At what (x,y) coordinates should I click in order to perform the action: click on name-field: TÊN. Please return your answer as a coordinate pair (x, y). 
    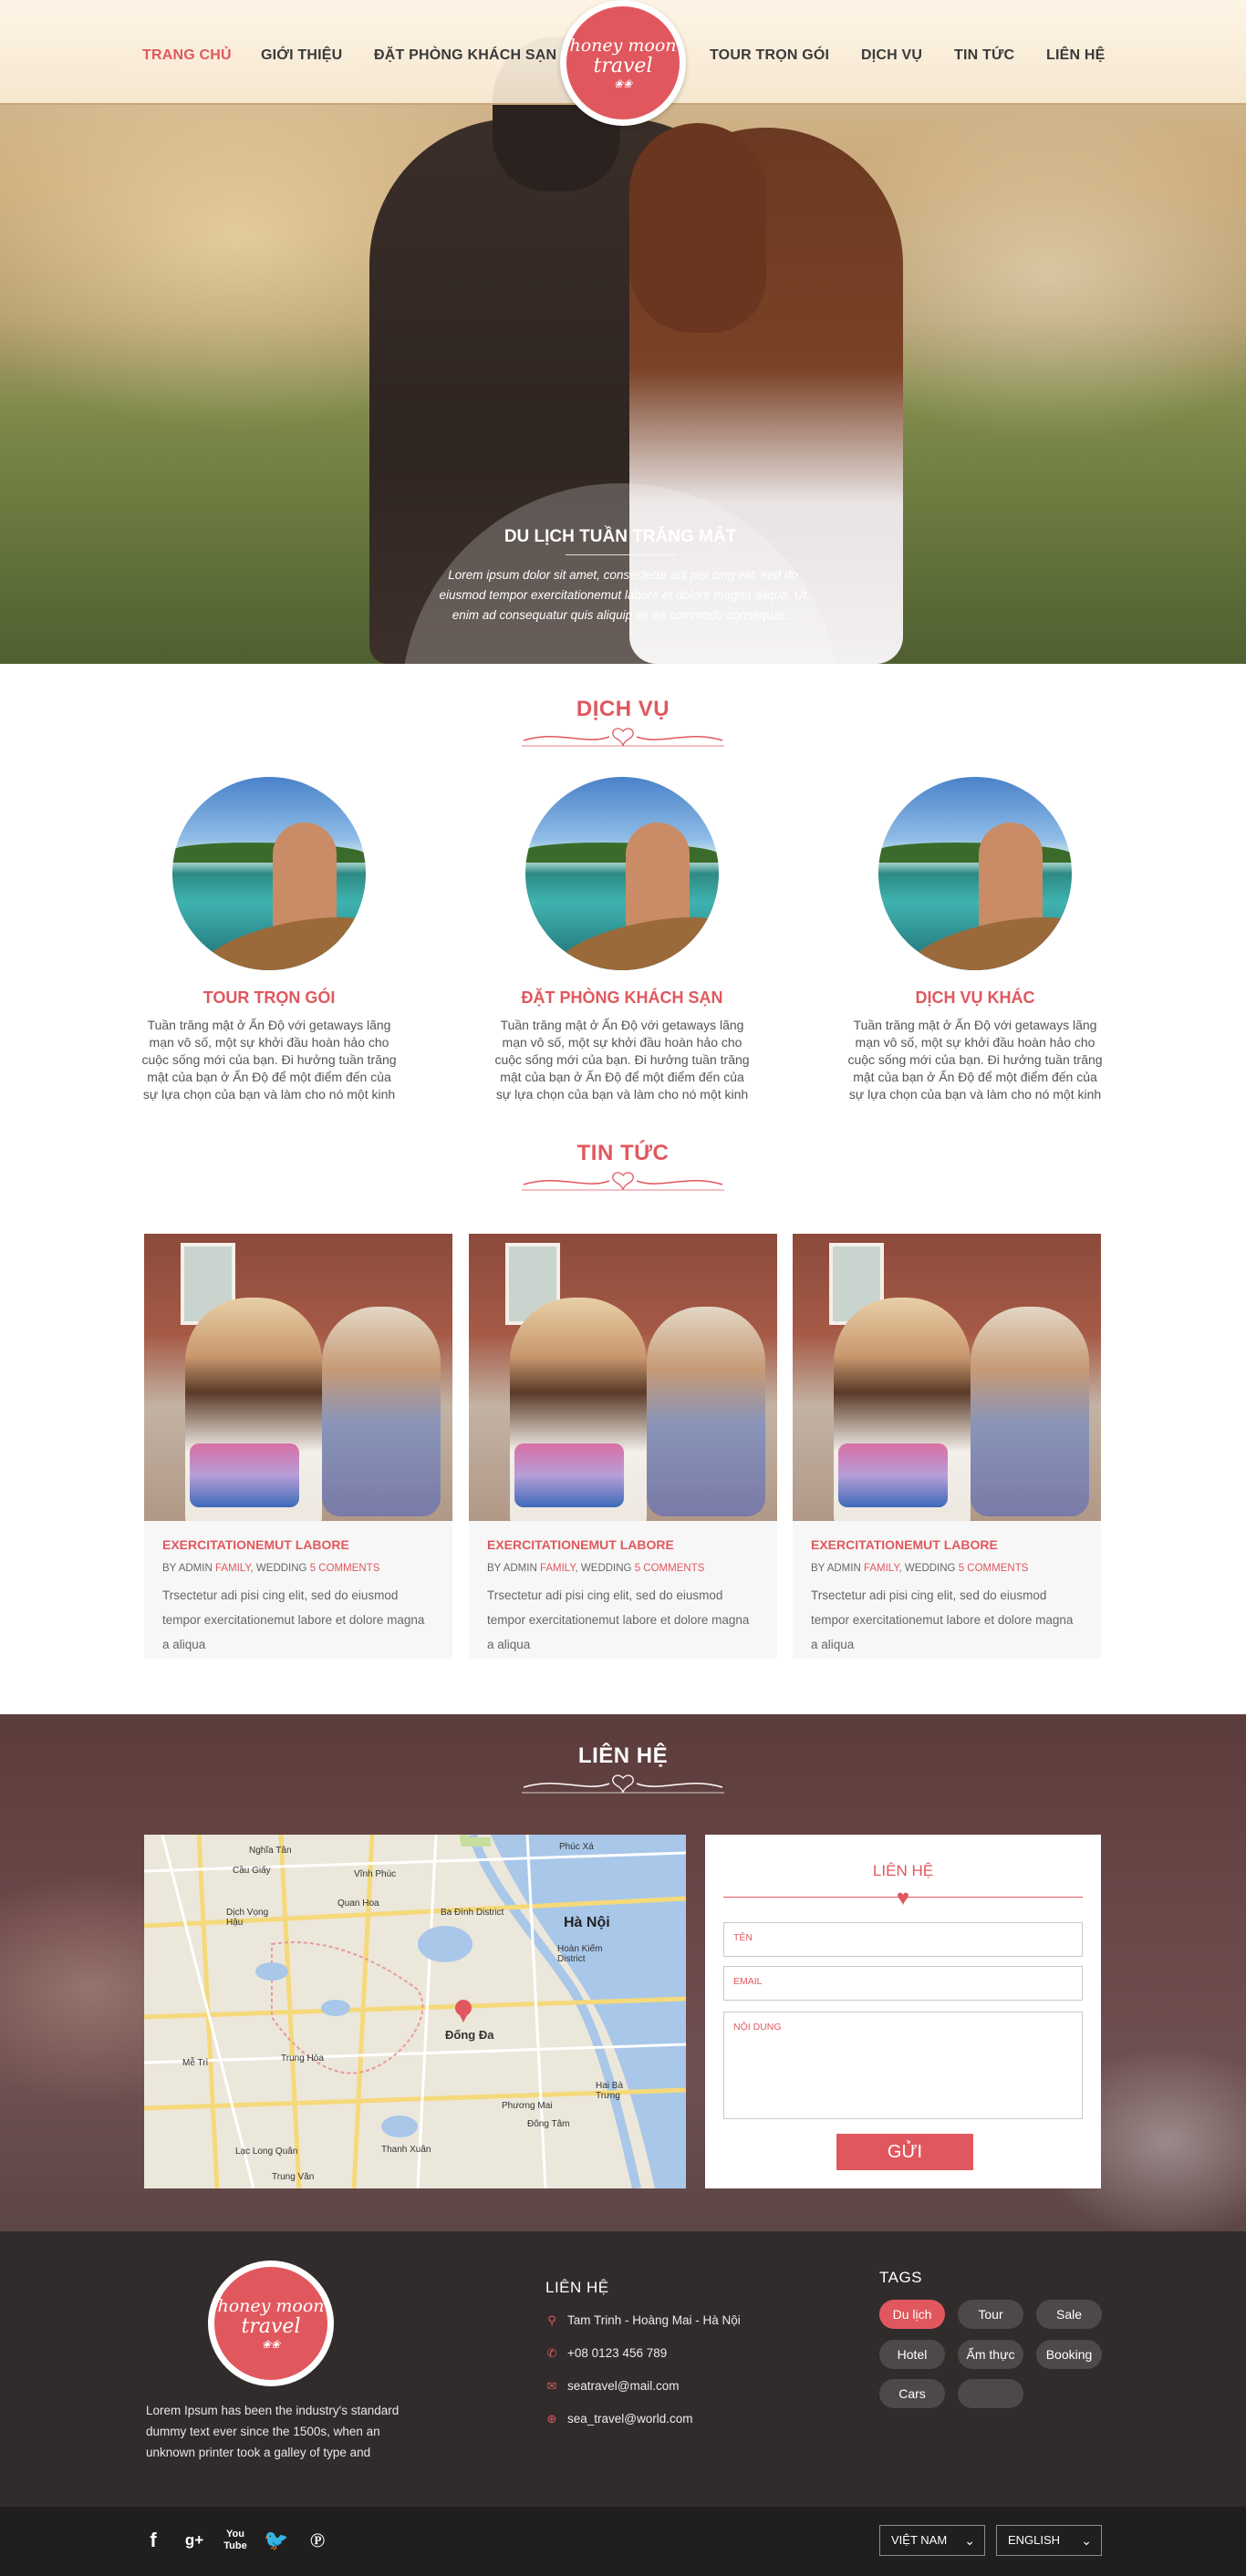
    Looking at the image, I should click on (903, 1939).